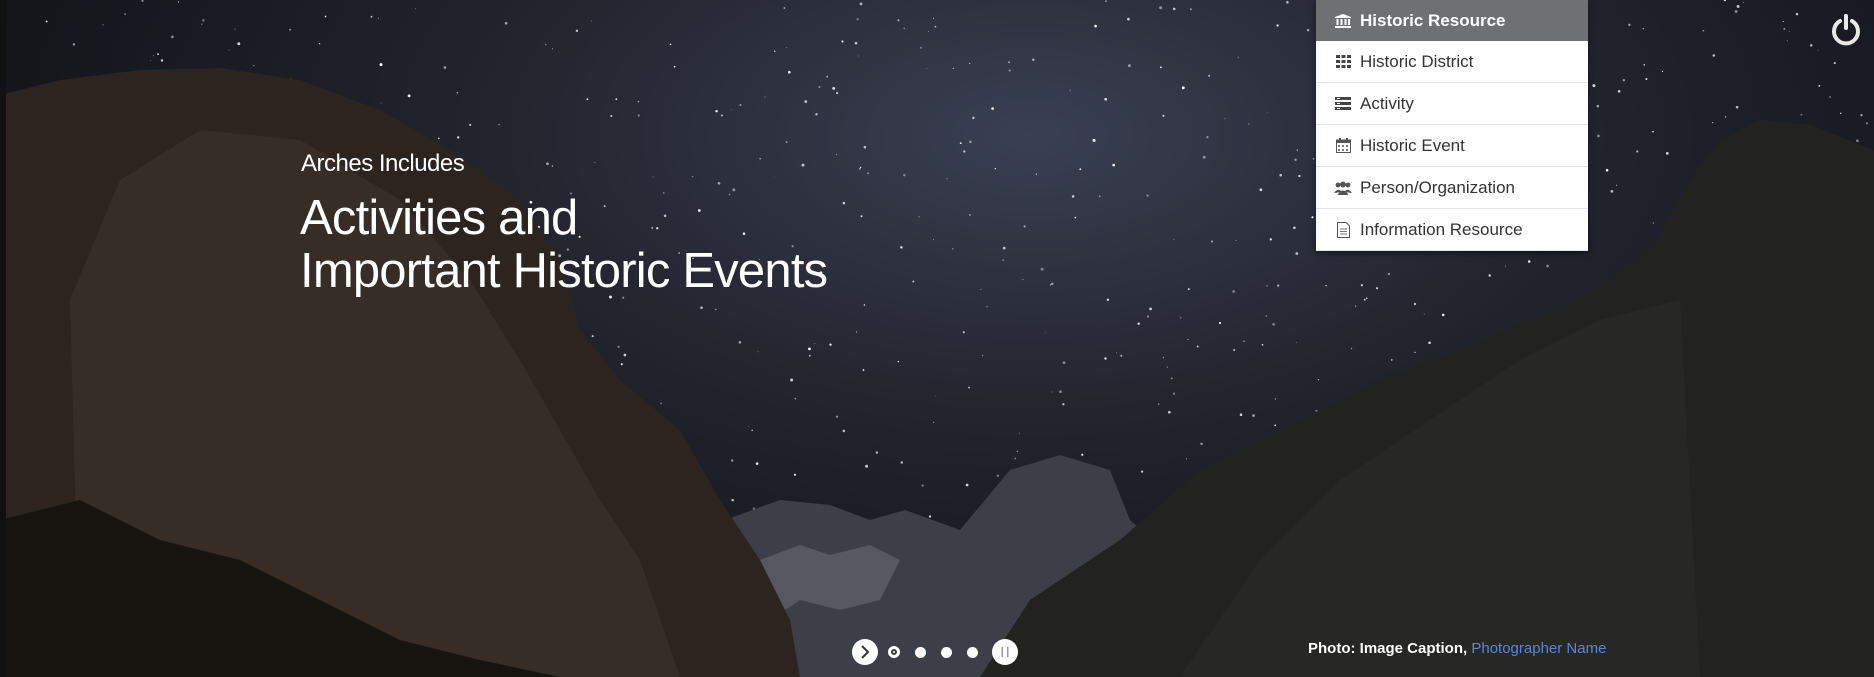 Image resolution: width=1874 pixels, height=677 pixels. What do you see at coordinates (1412, 145) in the screenshot?
I see `menu-item-label: Historic Event` at bounding box center [1412, 145].